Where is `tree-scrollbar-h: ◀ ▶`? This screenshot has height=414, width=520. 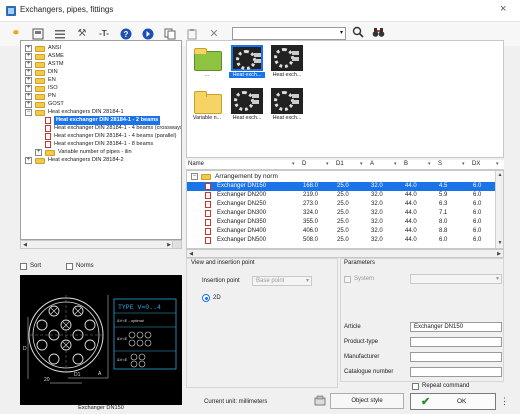 tree-scrollbar-h: ◀ ▶ is located at coordinates (101, 244).